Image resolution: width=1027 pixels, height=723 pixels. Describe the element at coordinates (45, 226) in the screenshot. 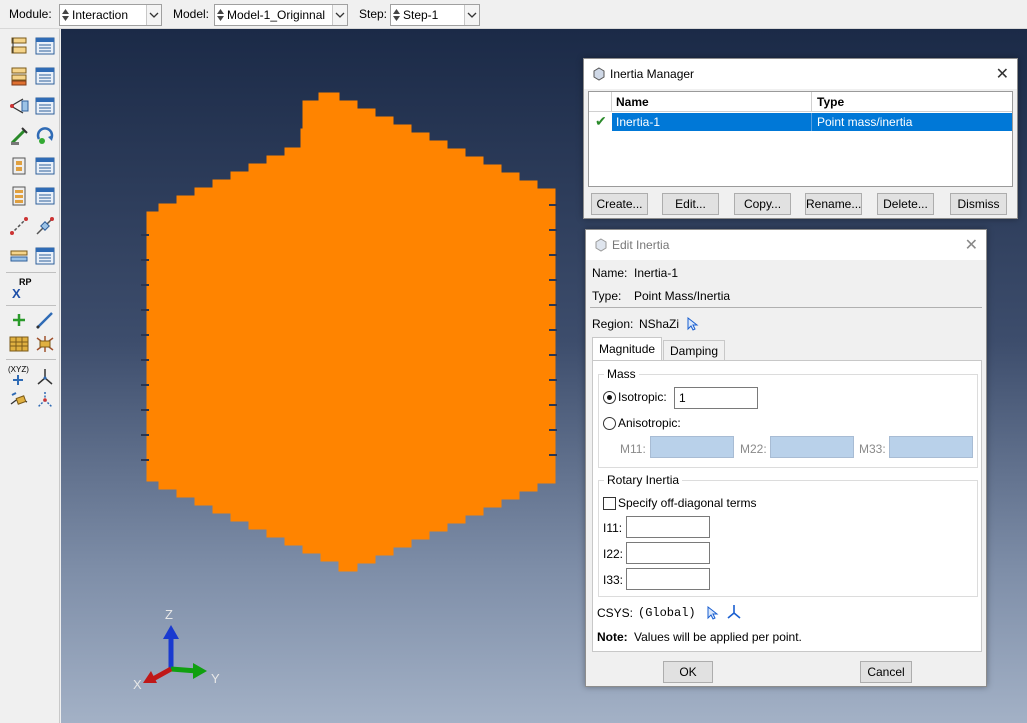

I see `create-dashpot-icon` at that location.